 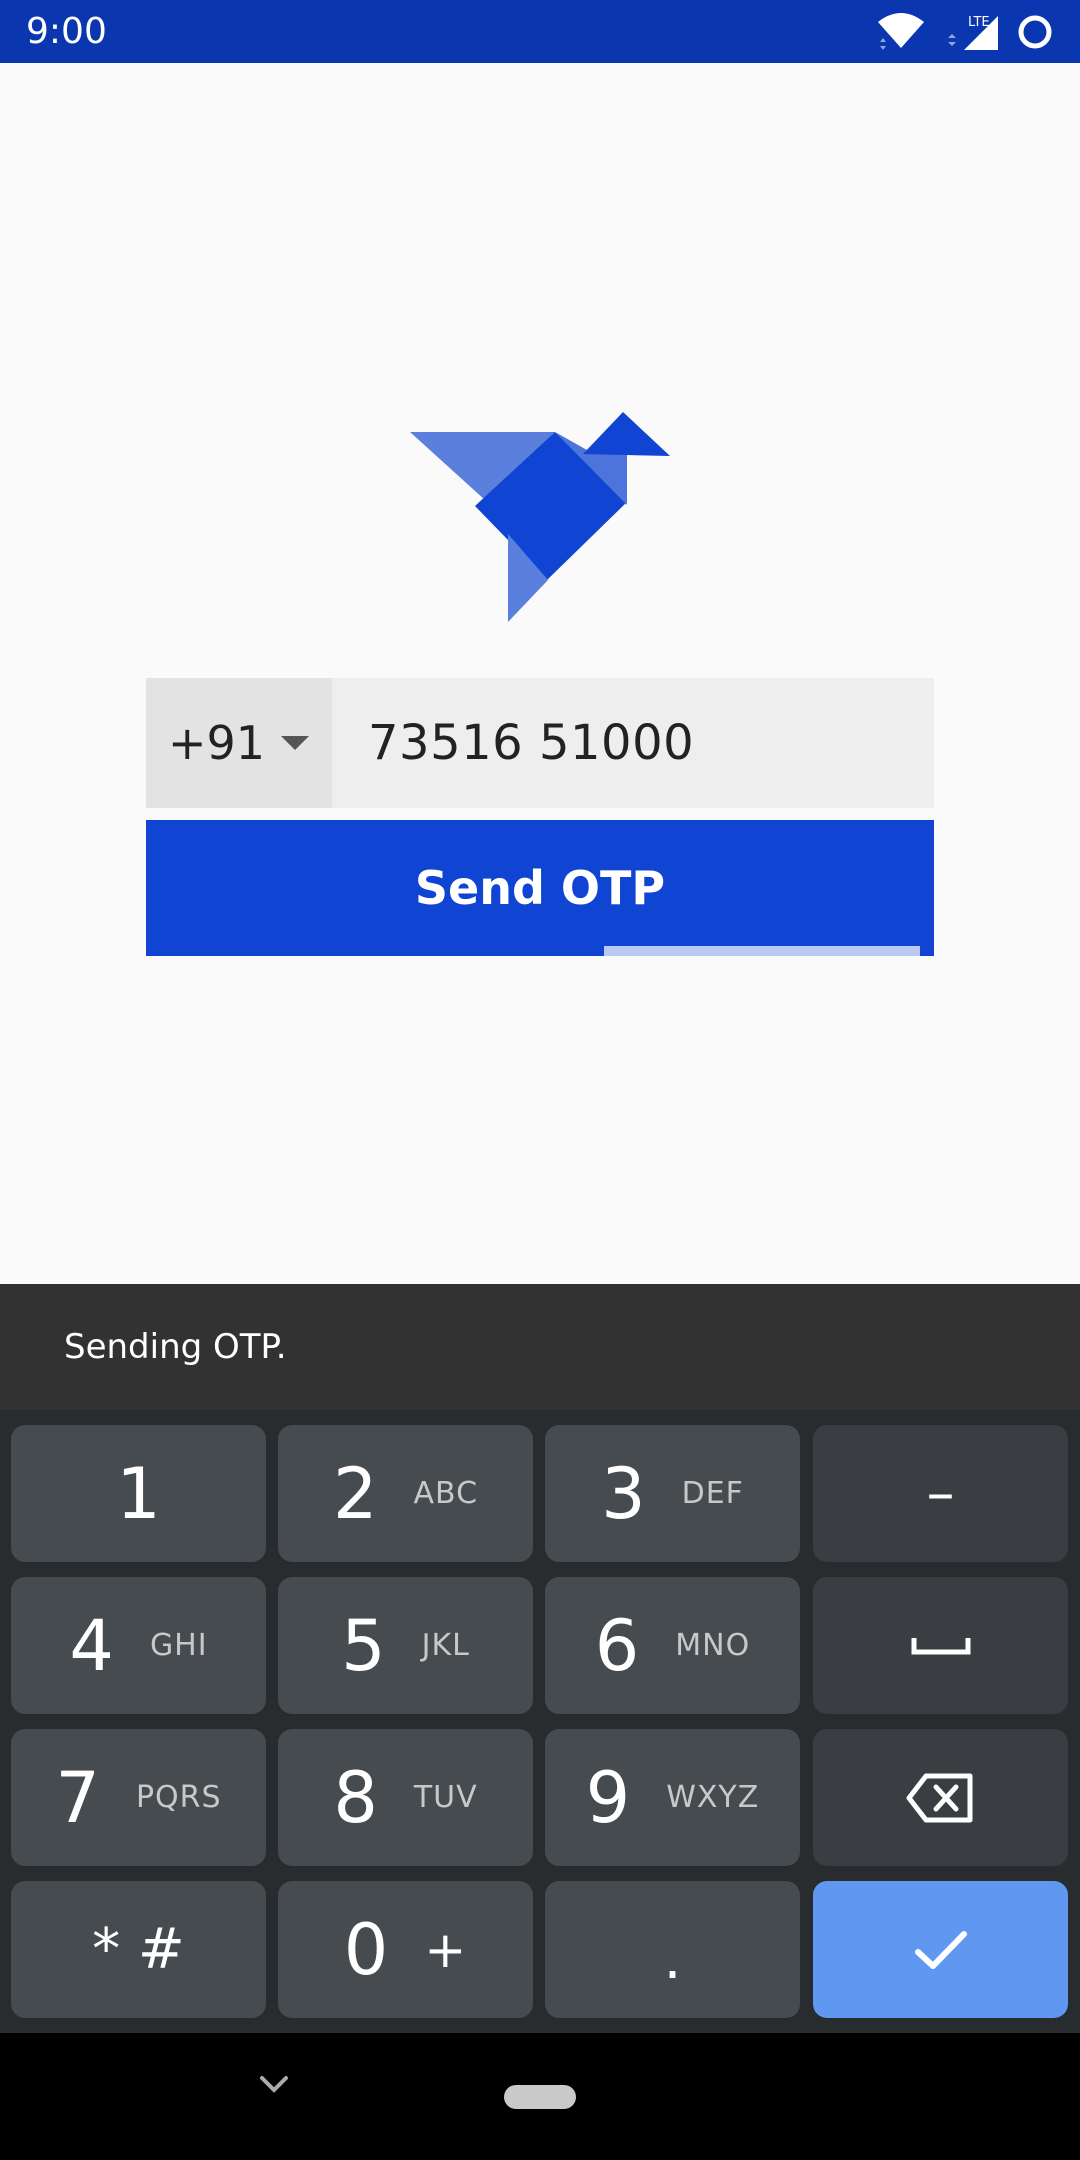 What do you see at coordinates (672, 1645) in the screenshot?
I see `key-6: 6 MNO` at bounding box center [672, 1645].